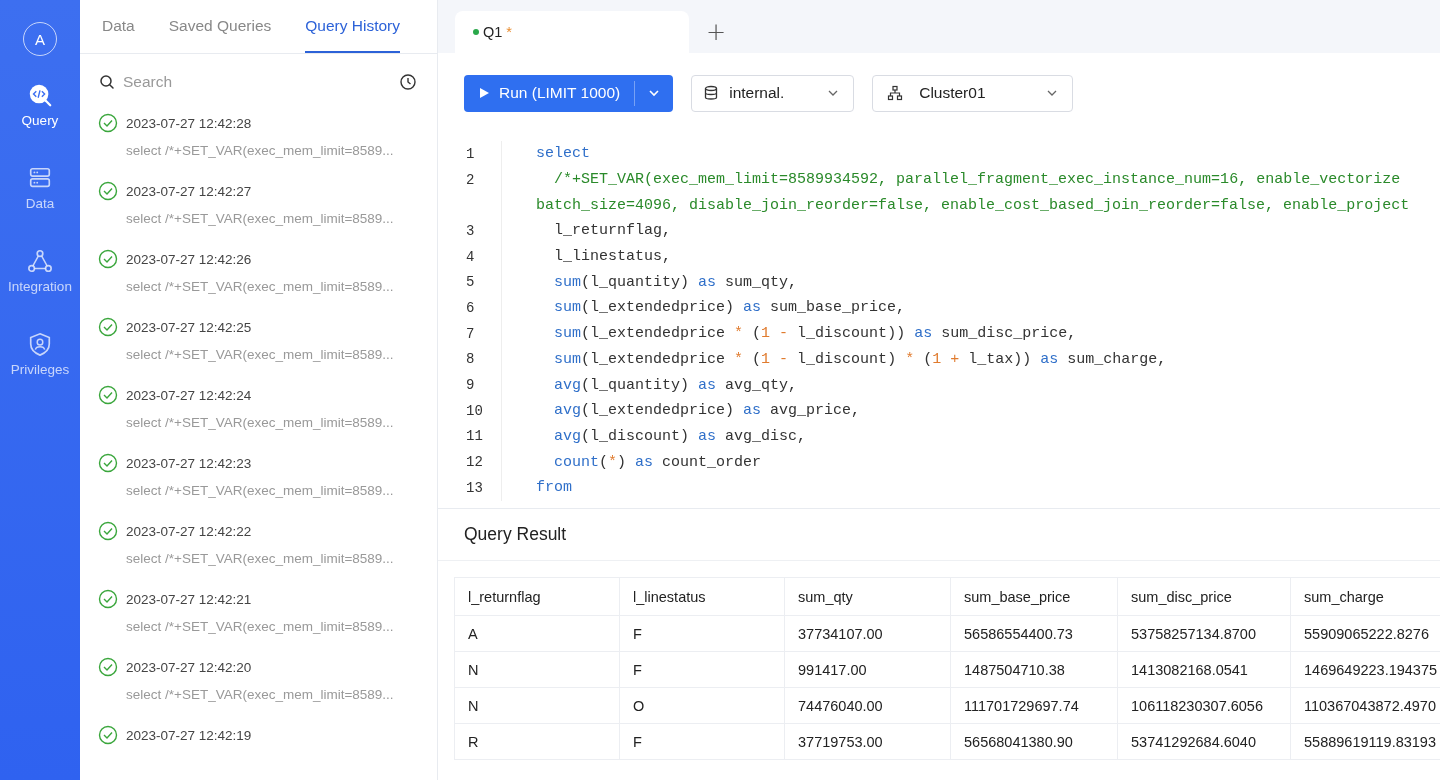 Image resolution: width=1440 pixels, height=780 pixels. I want to click on line-number: 4, so click(470, 256).